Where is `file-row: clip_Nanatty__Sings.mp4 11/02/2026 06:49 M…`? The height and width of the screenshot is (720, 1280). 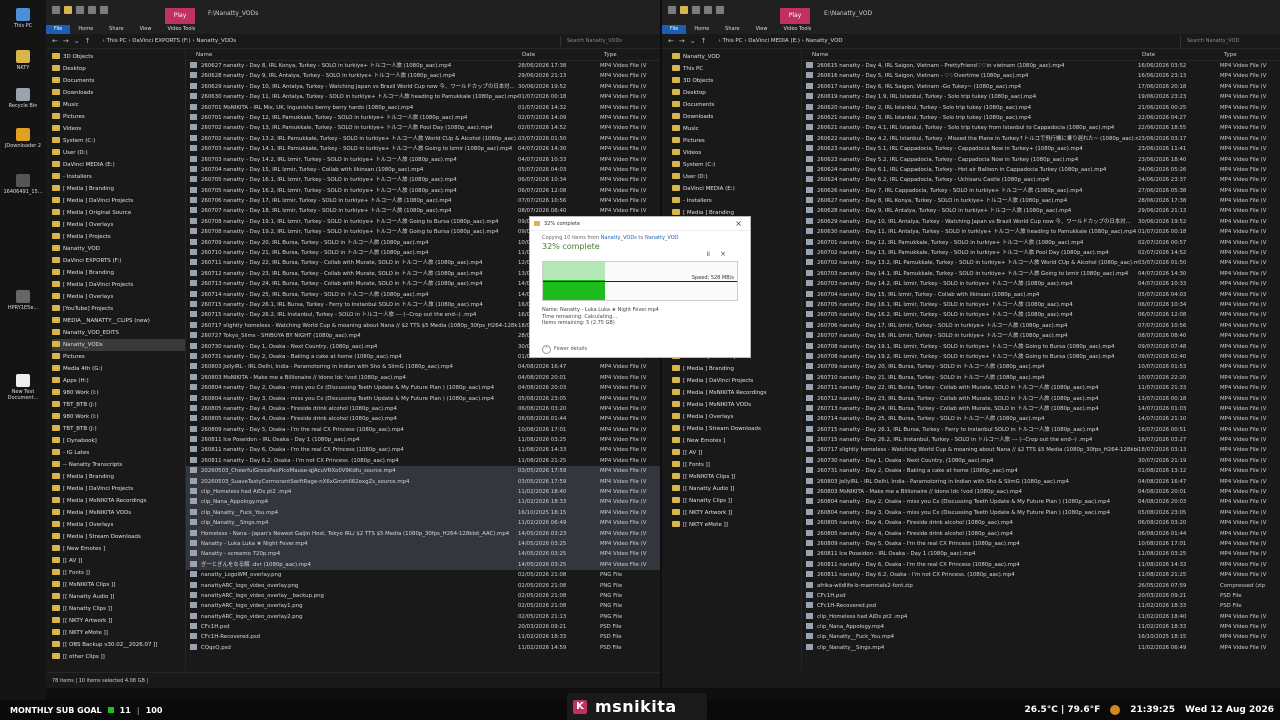 file-row: clip_Nanatty__Sings.mp4 11/02/2026 06:49 M… is located at coordinates (423, 523).